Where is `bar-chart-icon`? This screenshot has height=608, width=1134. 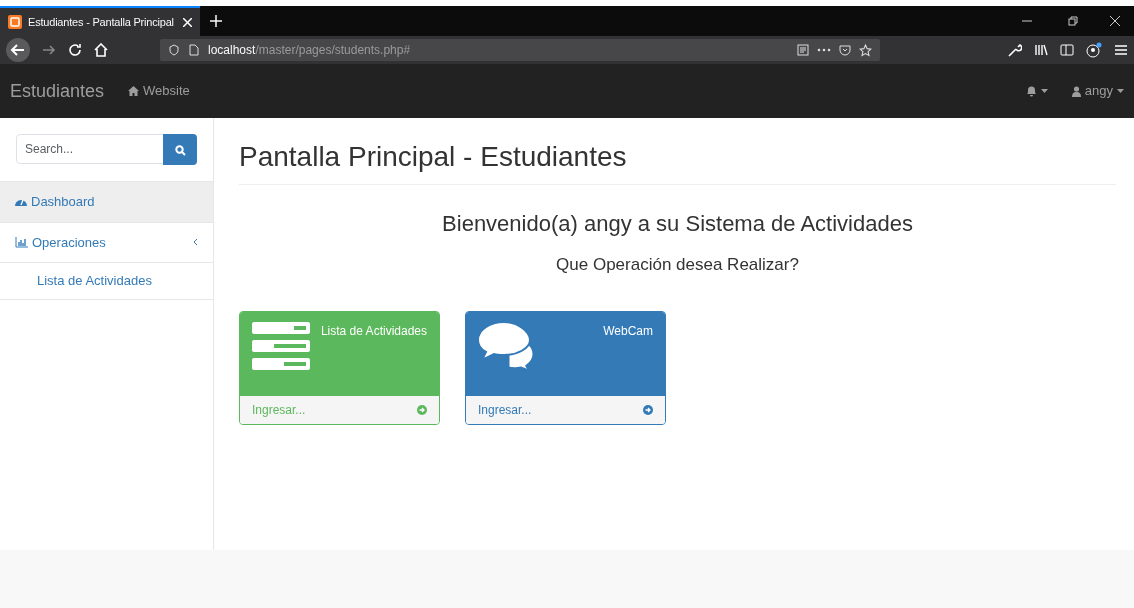 bar-chart-icon is located at coordinates (21, 242).